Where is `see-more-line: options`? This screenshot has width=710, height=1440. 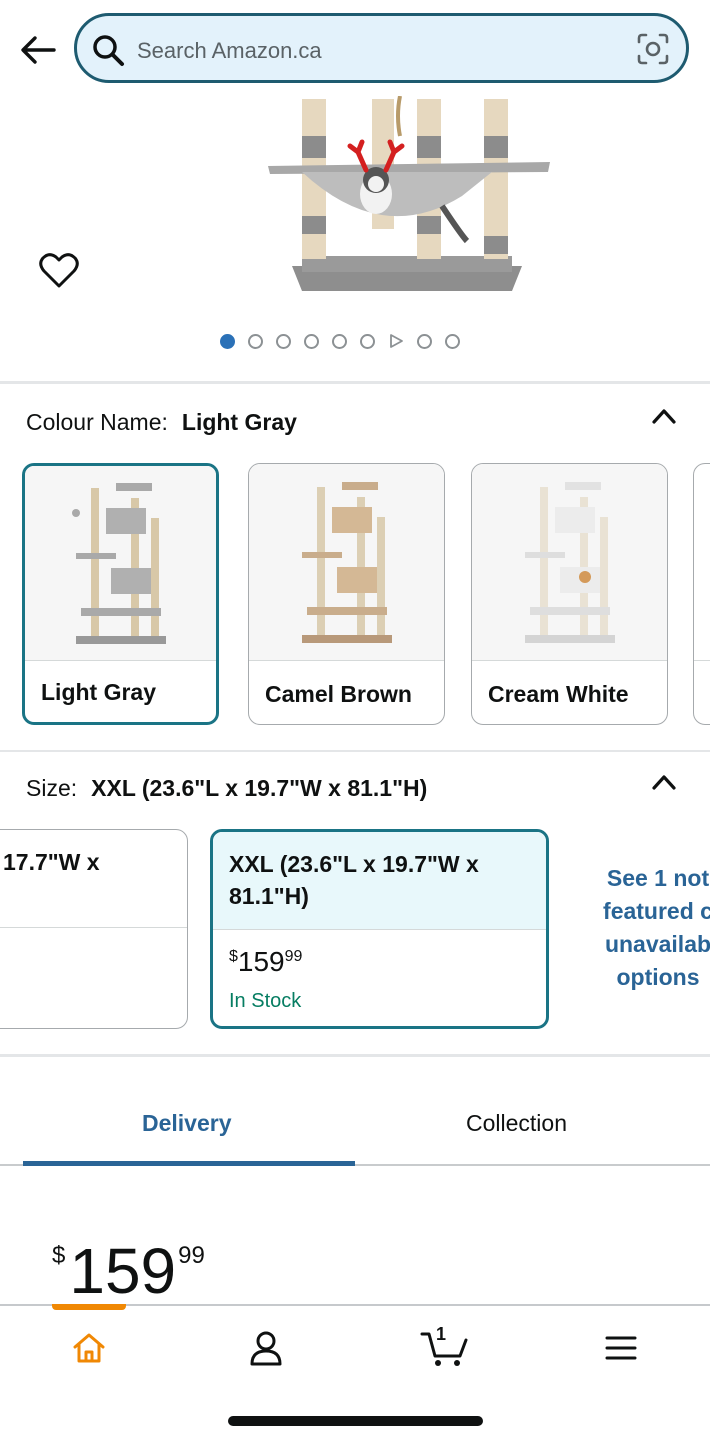 see-more-line: options is located at coordinates (658, 977).